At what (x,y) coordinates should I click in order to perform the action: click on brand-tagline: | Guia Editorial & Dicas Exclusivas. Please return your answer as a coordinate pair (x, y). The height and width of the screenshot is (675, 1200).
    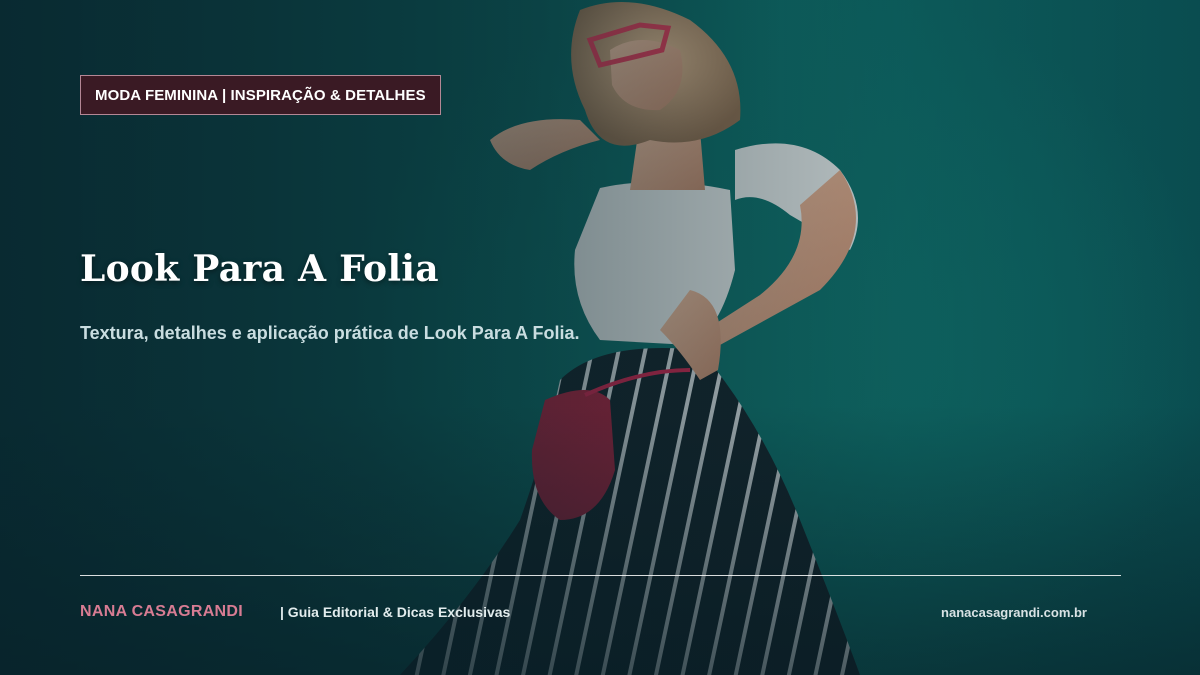
    Looking at the image, I should click on (395, 612).